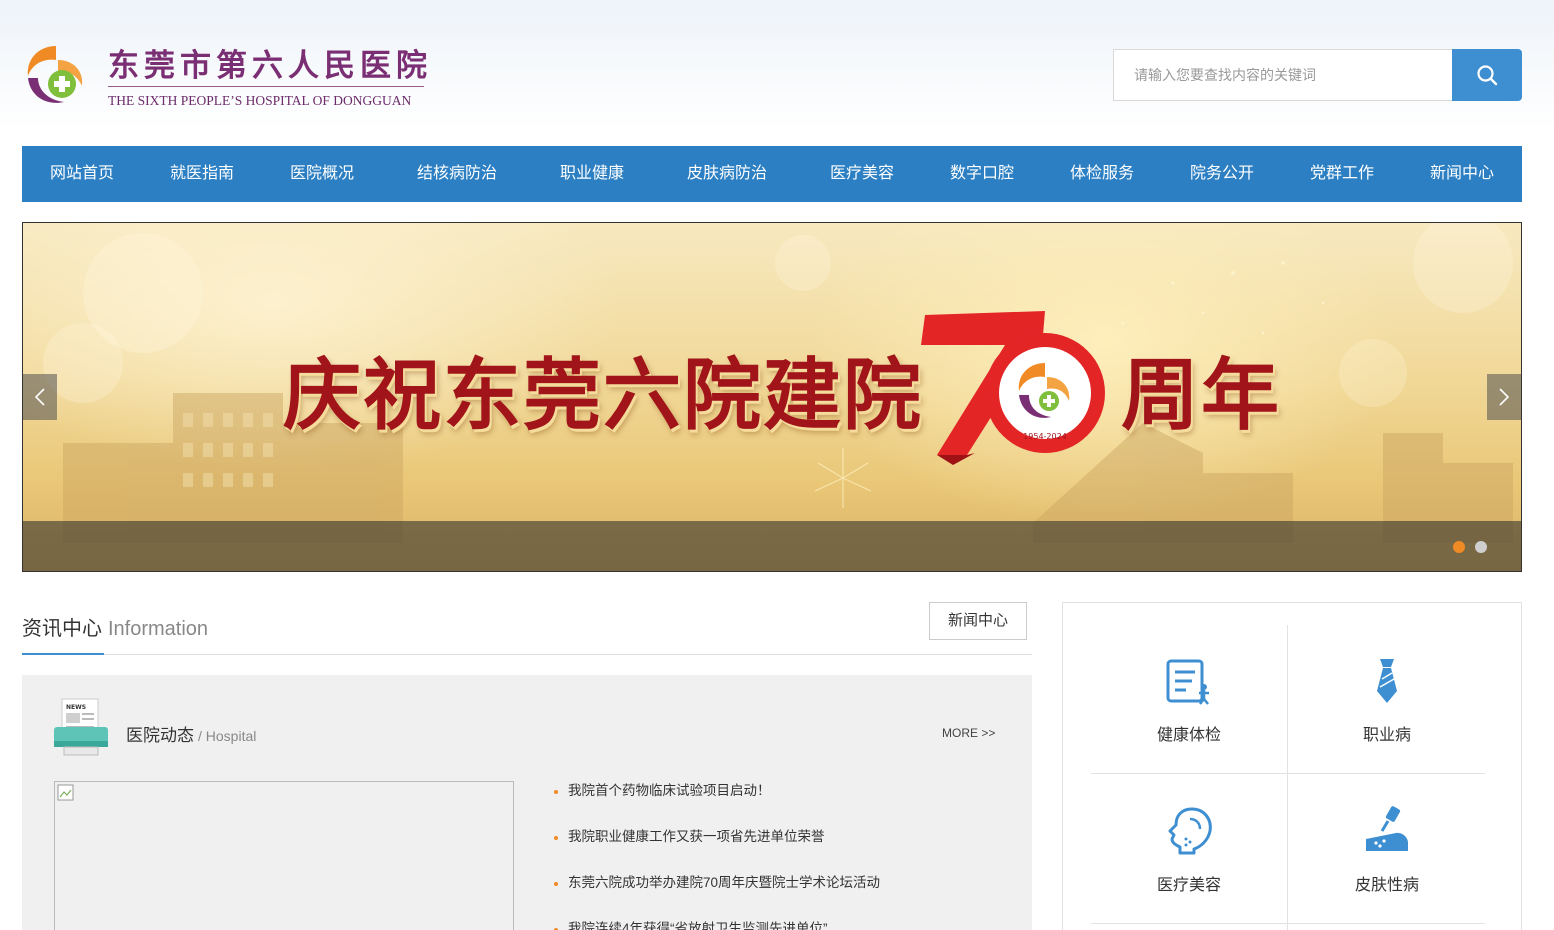 The height and width of the screenshot is (930, 1554). Describe the element at coordinates (1188, 885) in the screenshot. I see `service-label: 医疗美容` at that location.